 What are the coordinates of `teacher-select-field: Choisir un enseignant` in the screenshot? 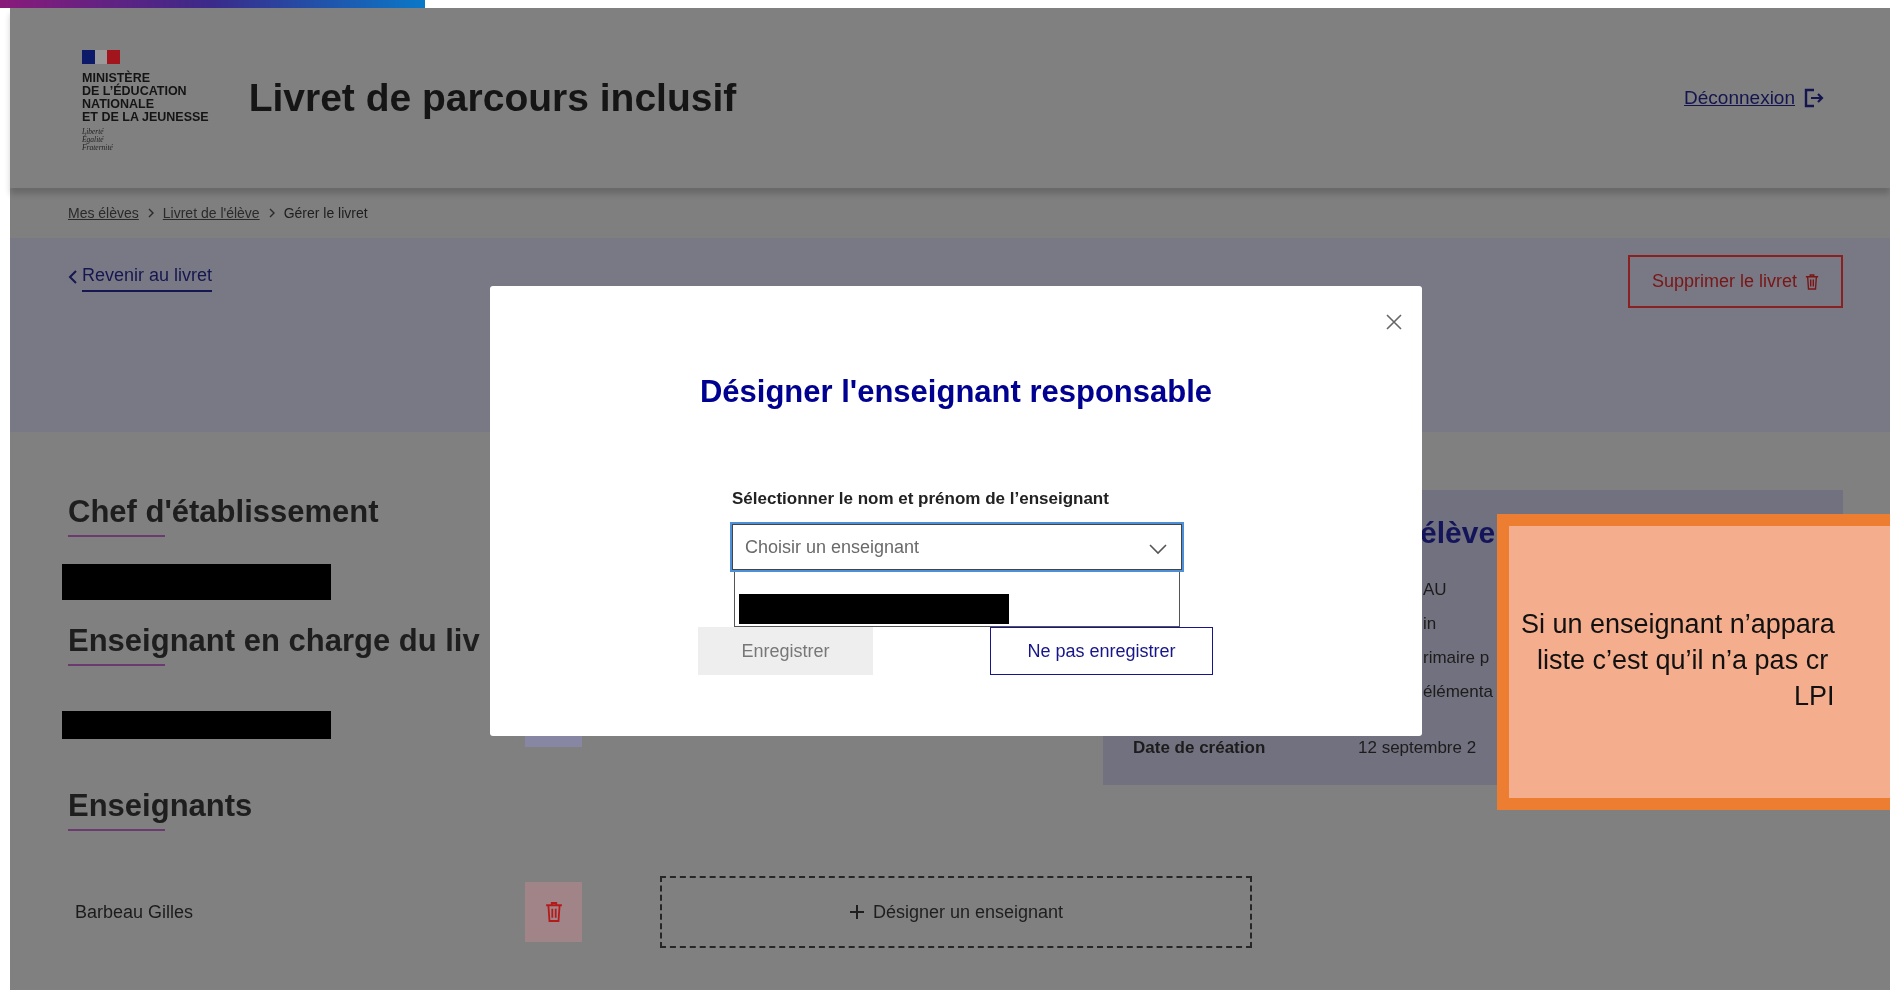 It's located at (957, 547).